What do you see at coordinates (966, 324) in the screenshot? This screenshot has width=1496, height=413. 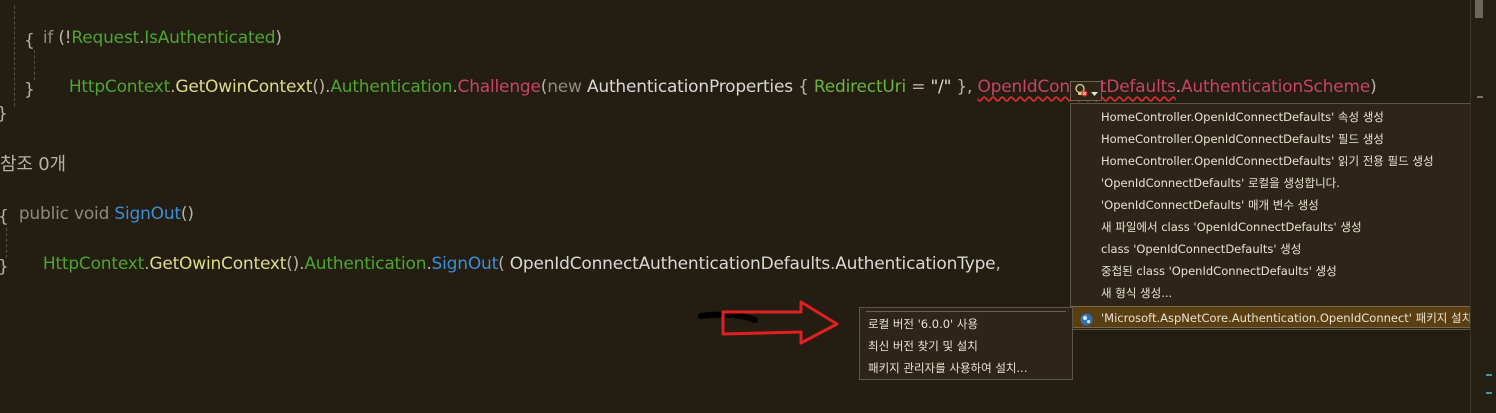 I see `submenu-item-use-local-version: 로컬 버전 '6.0.0' 사용` at bounding box center [966, 324].